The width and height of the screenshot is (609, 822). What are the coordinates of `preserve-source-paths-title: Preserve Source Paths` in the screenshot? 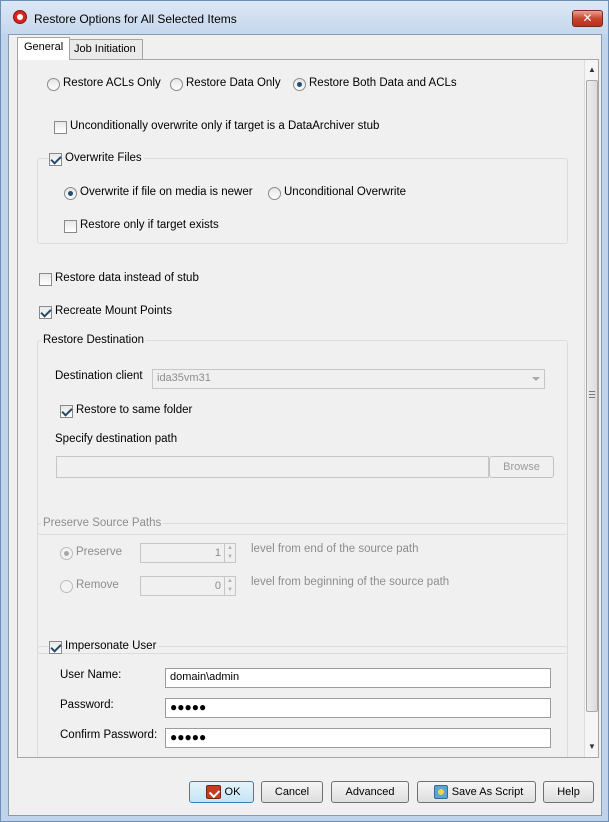 It's located at (102, 523).